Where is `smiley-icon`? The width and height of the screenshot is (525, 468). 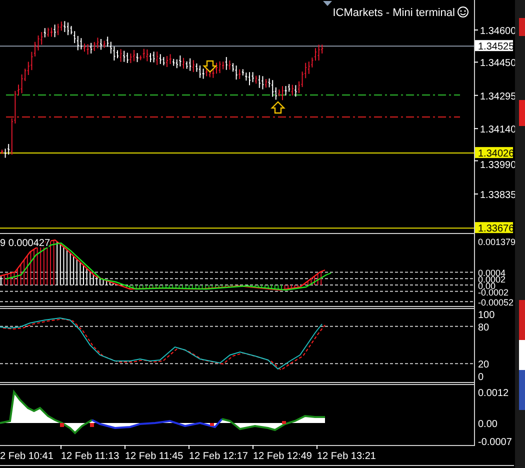
smiley-icon is located at coordinates (463, 12).